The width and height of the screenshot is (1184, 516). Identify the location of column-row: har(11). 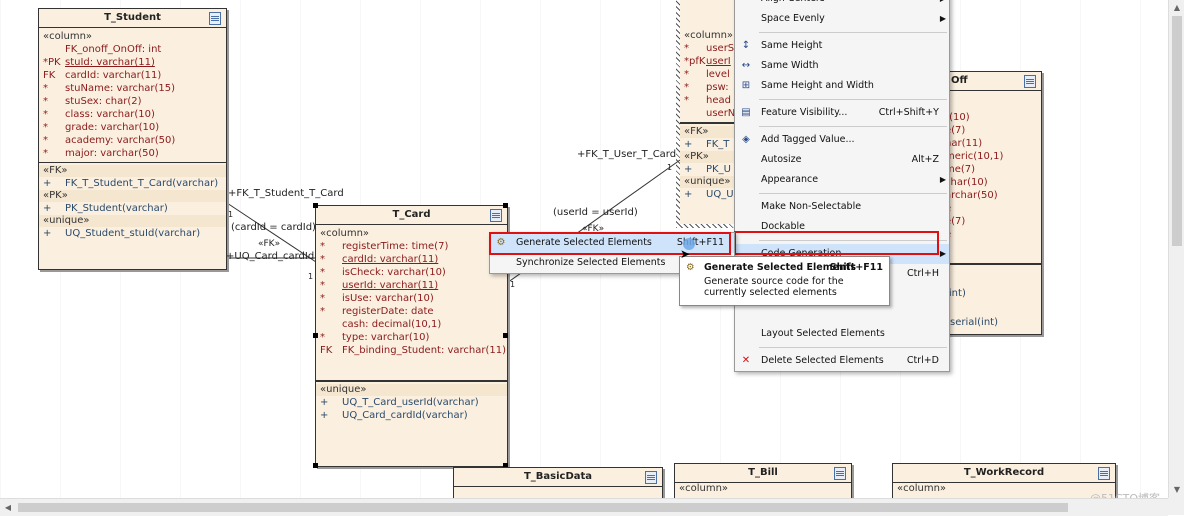
(991, 143).